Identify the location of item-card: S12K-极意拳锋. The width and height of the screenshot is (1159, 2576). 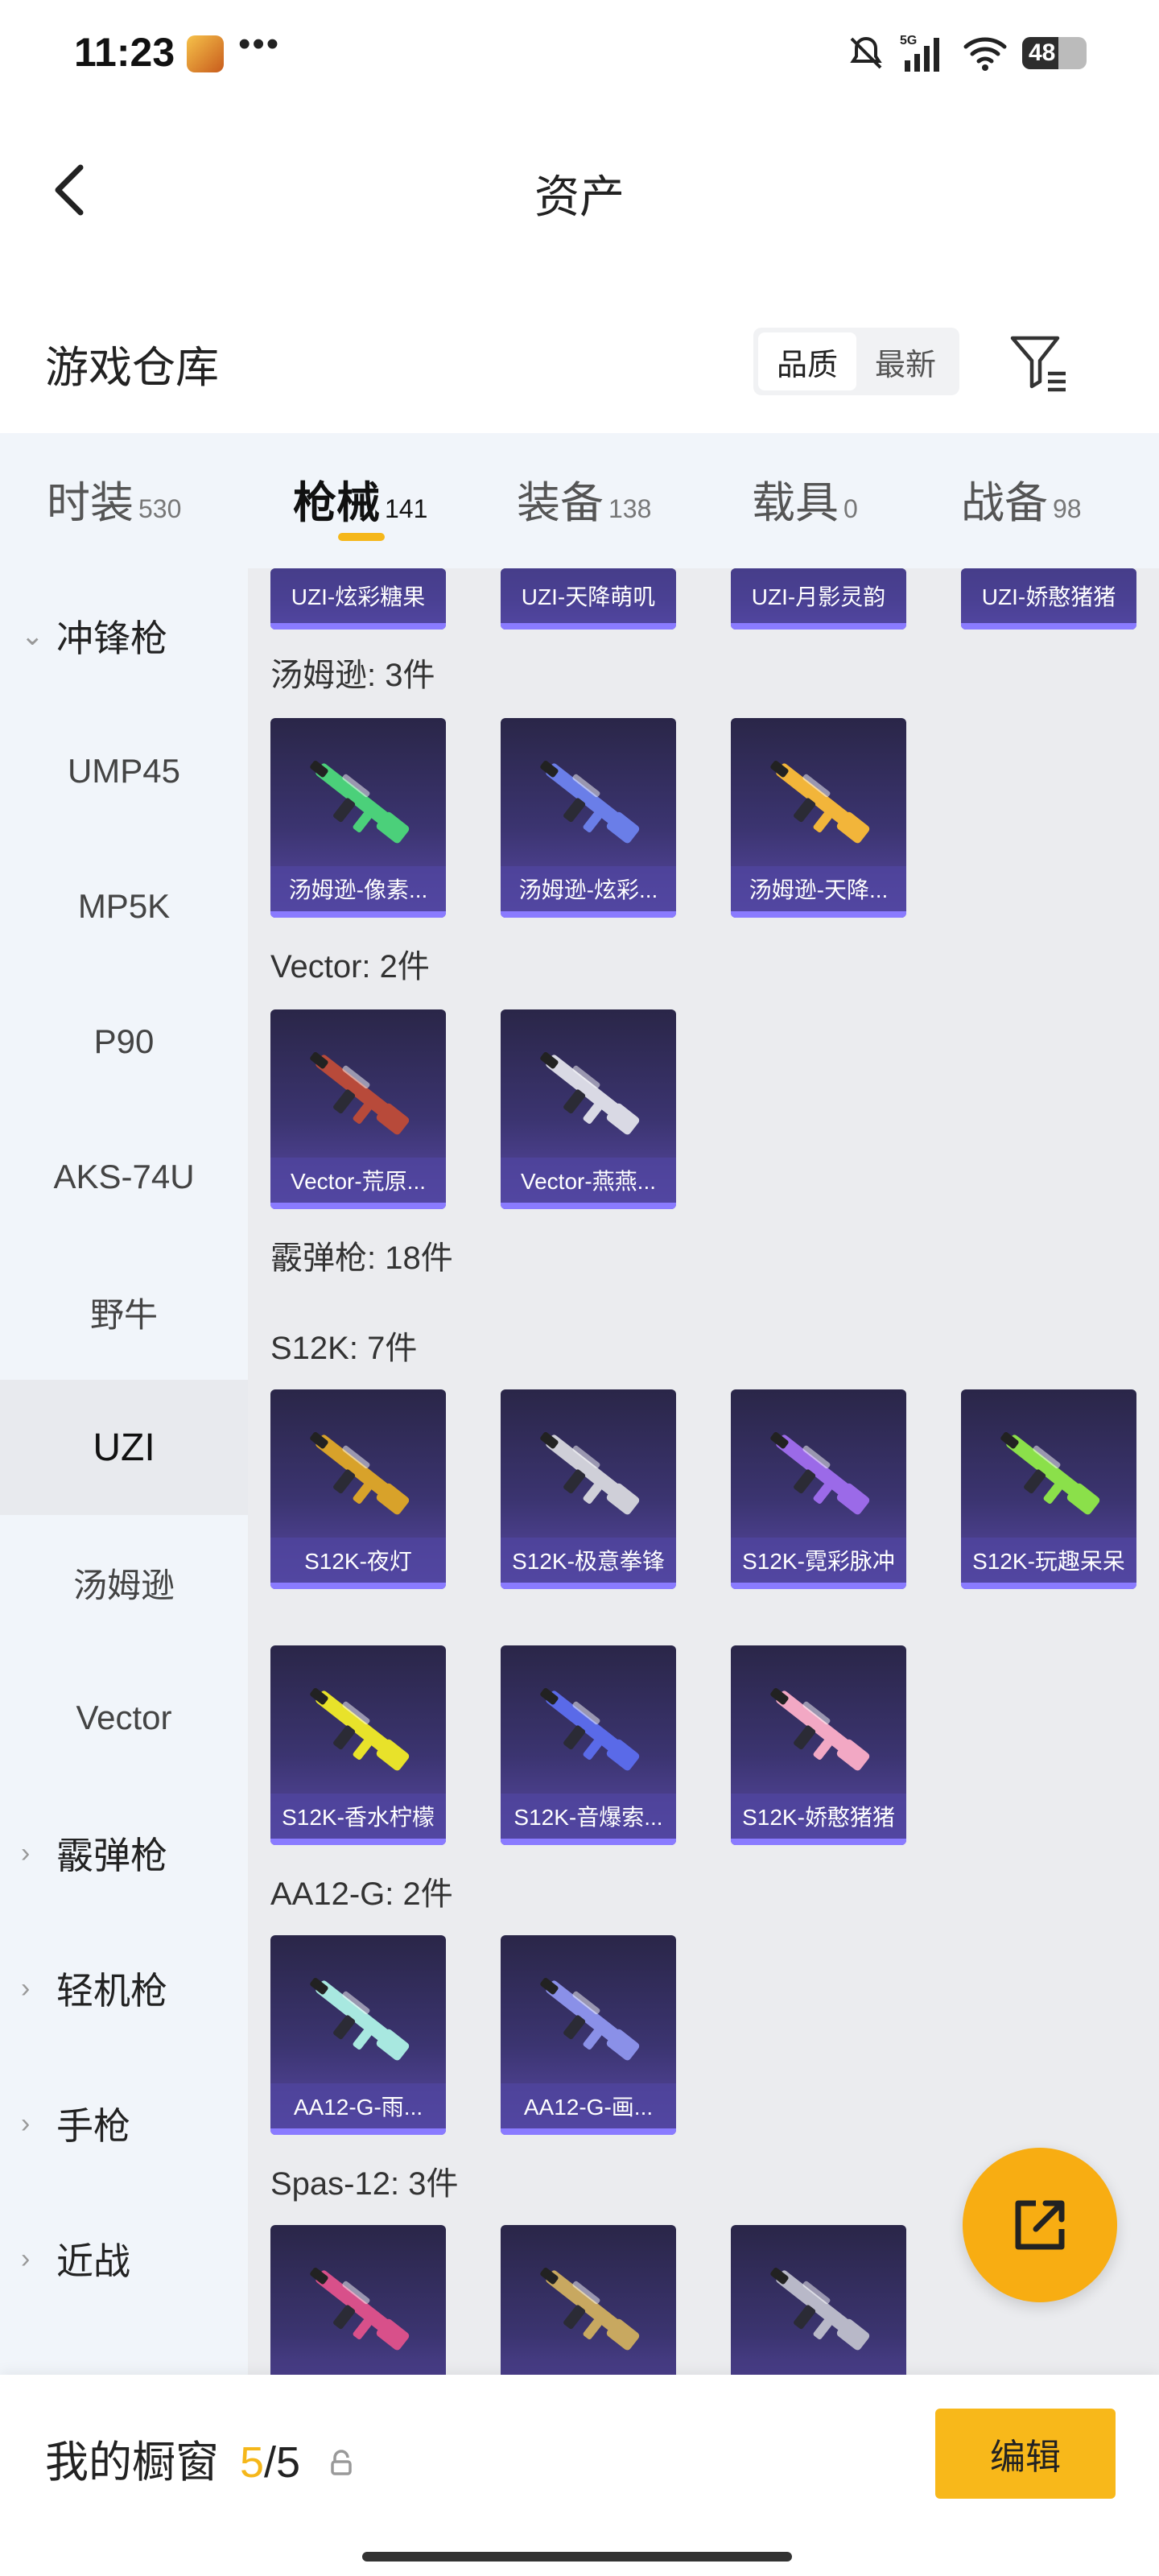
(588, 1489).